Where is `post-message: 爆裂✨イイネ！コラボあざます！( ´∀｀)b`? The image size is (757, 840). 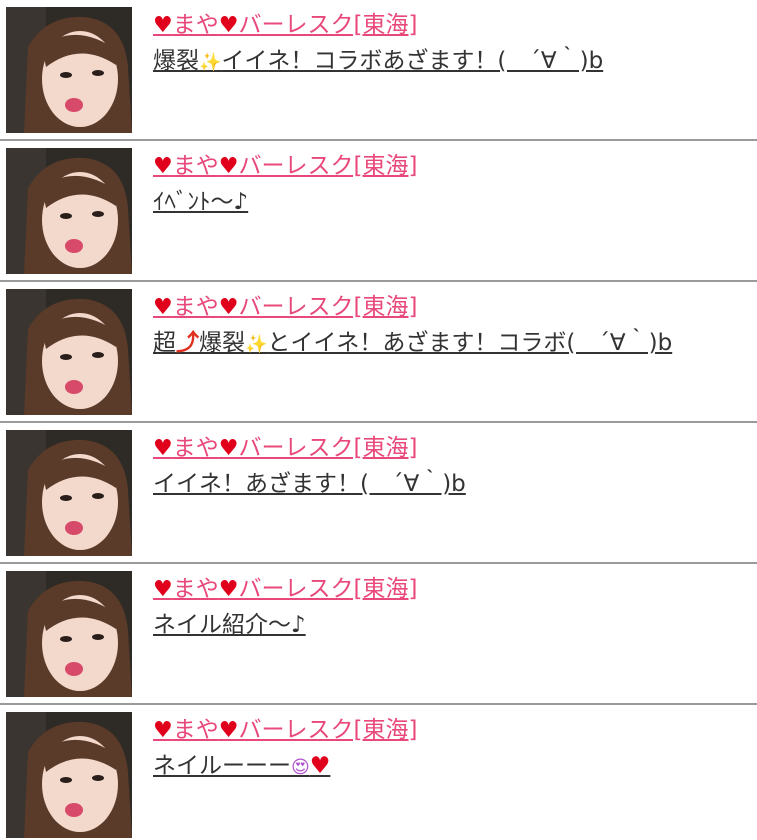
post-message: 爆裂✨イイネ！コラボあざます！( ´∀｀)b is located at coordinates (378, 62).